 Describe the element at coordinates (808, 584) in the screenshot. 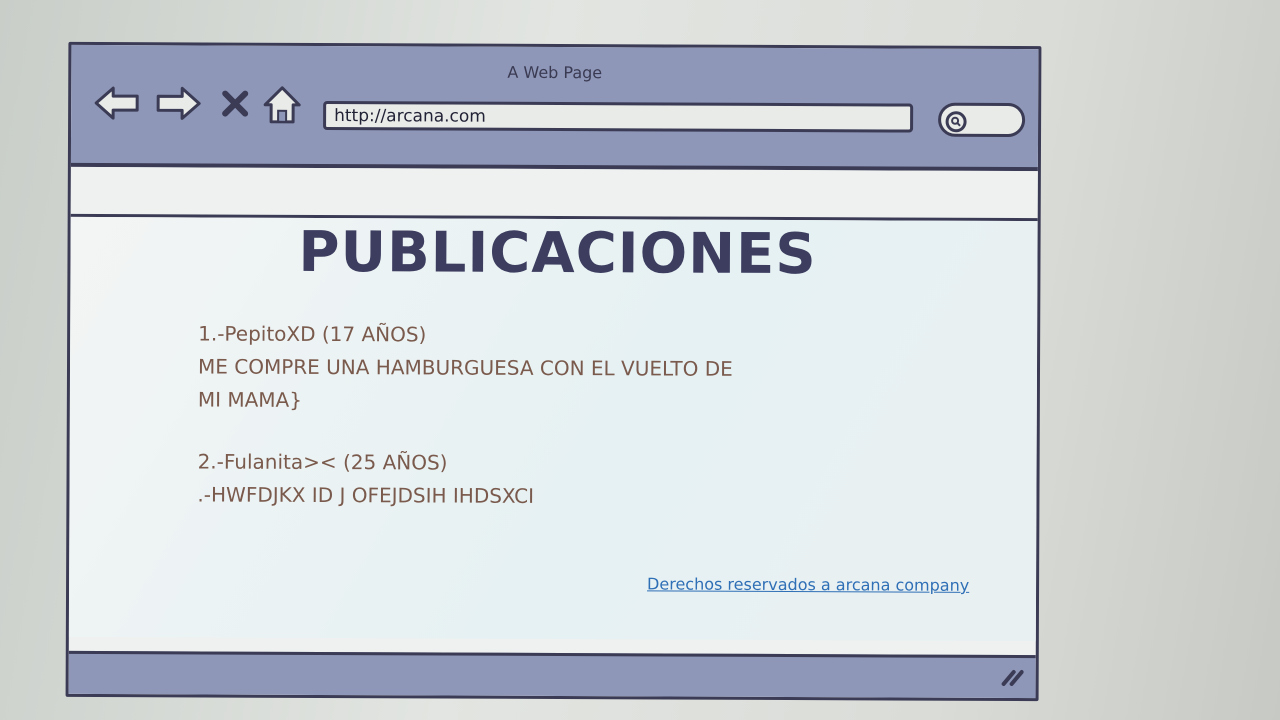

I see `copyright-link: Derechos reservados a arcana company` at that location.